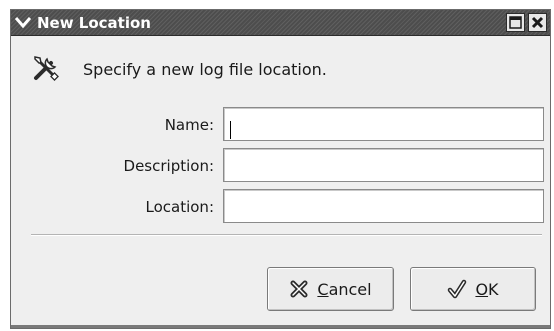 This screenshot has height=331, width=554. What do you see at coordinates (180, 207) in the screenshot?
I see `location-label: Location:` at bounding box center [180, 207].